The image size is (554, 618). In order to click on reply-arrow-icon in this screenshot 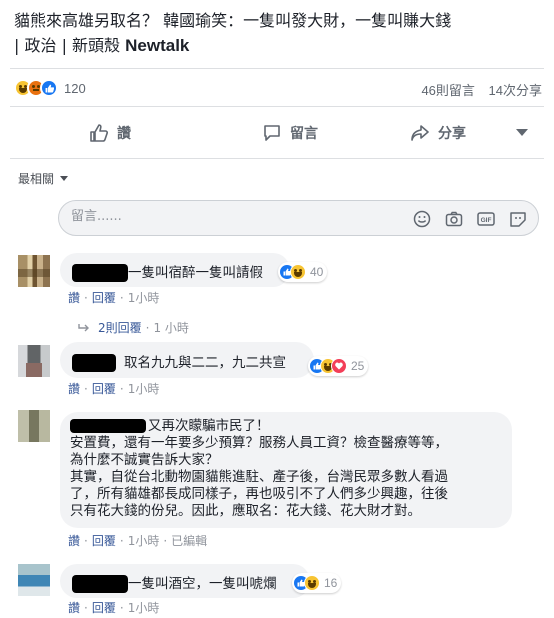, I will do `click(83, 327)`.